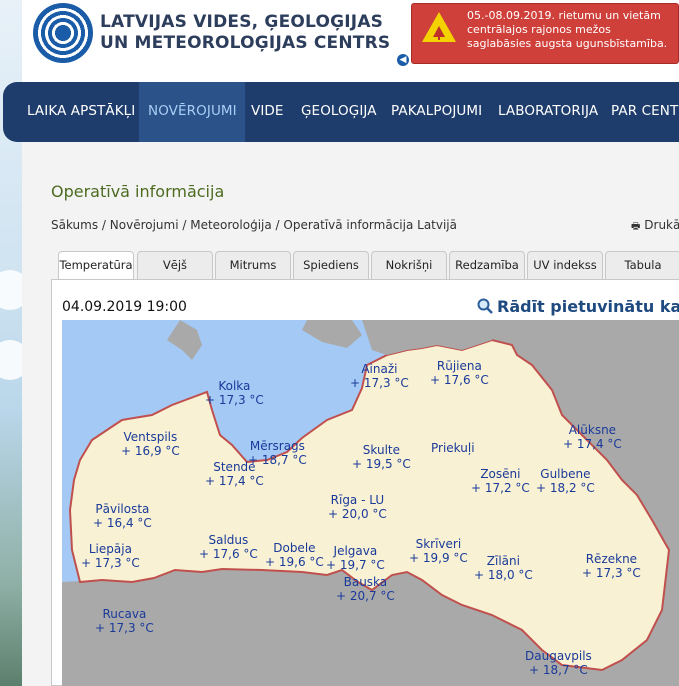  What do you see at coordinates (253, 265) in the screenshot?
I see `tab-mitrums: Mitrums` at bounding box center [253, 265].